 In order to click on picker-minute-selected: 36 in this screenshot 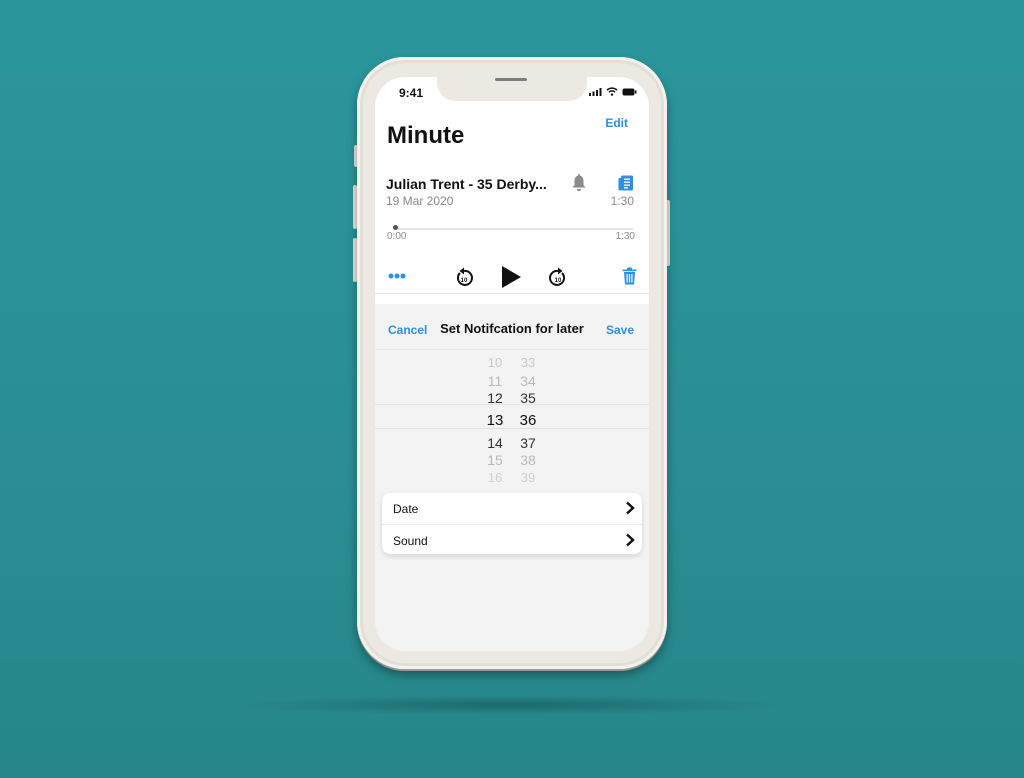, I will do `click(528, 420)`.